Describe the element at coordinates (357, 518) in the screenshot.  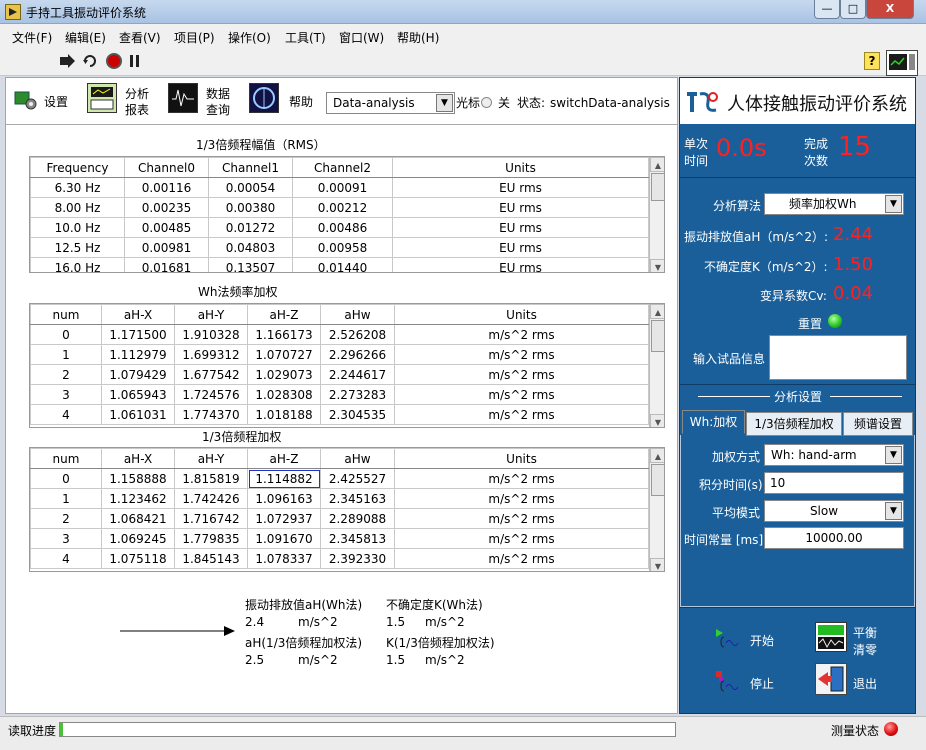
I see `table-cell: 2.289088` at that location.